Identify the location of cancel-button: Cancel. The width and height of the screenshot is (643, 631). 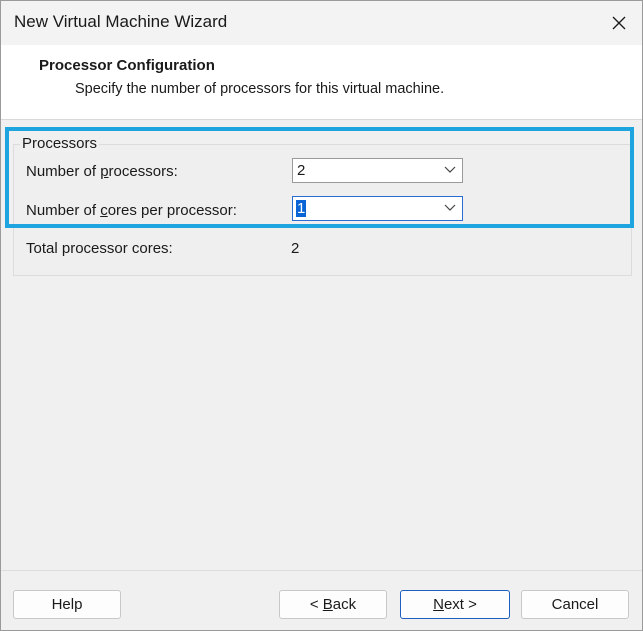
(575, 604).